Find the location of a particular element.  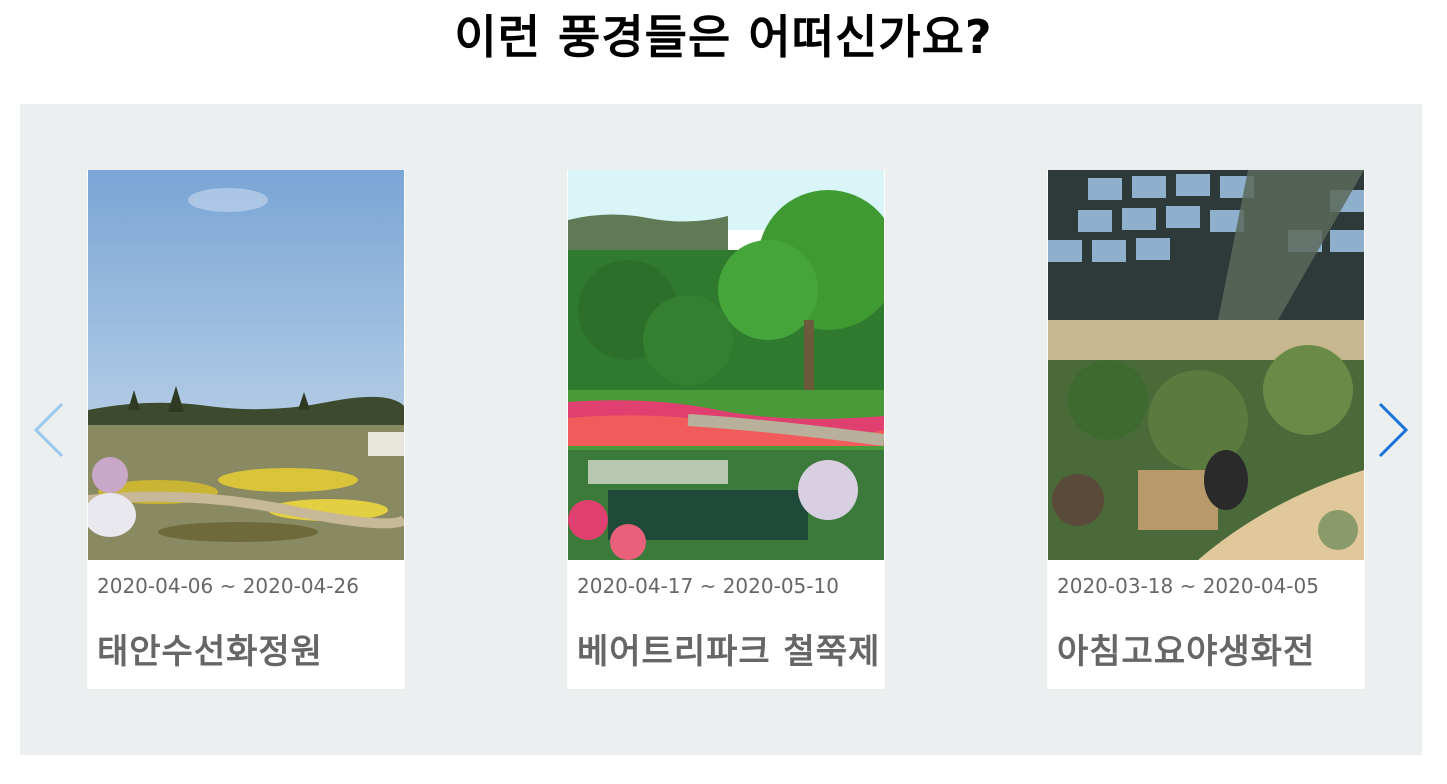

festival-date: 2020-03-18 ~ 2020-04-05 is located at coordinates (1188, 586).